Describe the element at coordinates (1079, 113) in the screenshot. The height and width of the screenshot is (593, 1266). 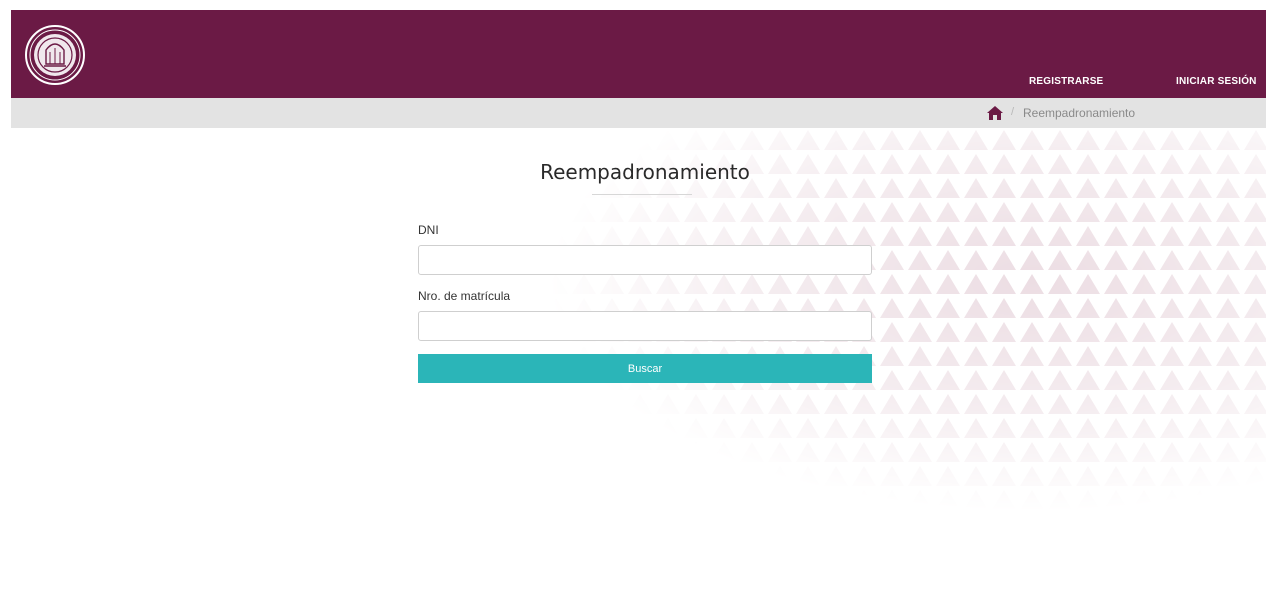
I see `breadcrumb-current: Reempadronamiento` at that location.